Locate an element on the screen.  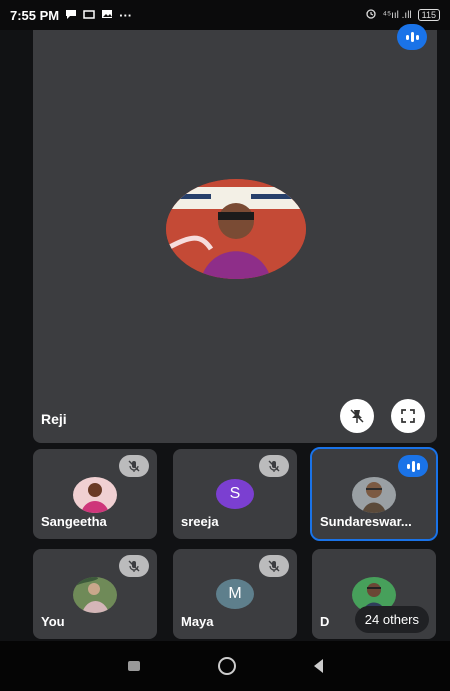
participant-tile-sangeetha: Sangeetha is located at coordinates (95, 494).